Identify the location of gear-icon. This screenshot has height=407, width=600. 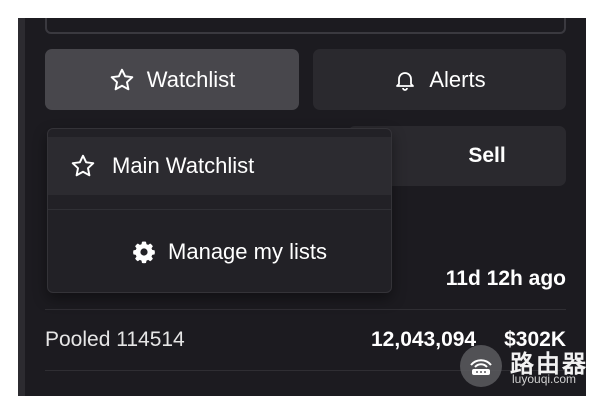
(144, 252).